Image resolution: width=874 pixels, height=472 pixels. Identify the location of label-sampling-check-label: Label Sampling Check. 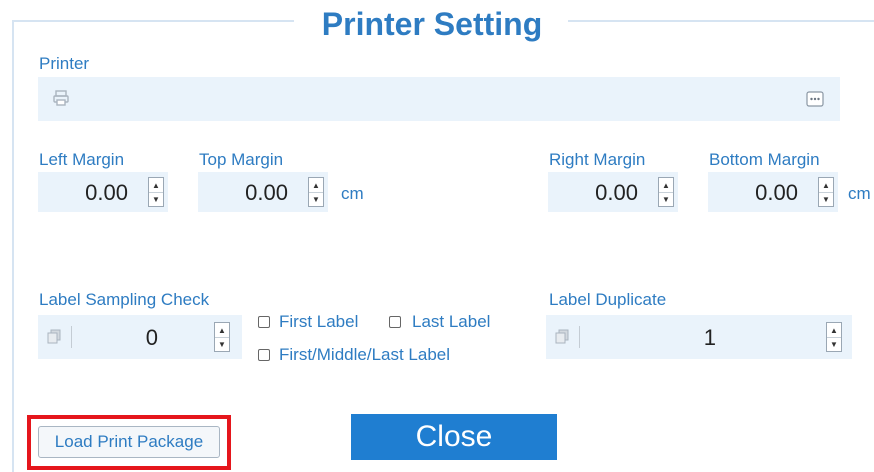
(124, 299).